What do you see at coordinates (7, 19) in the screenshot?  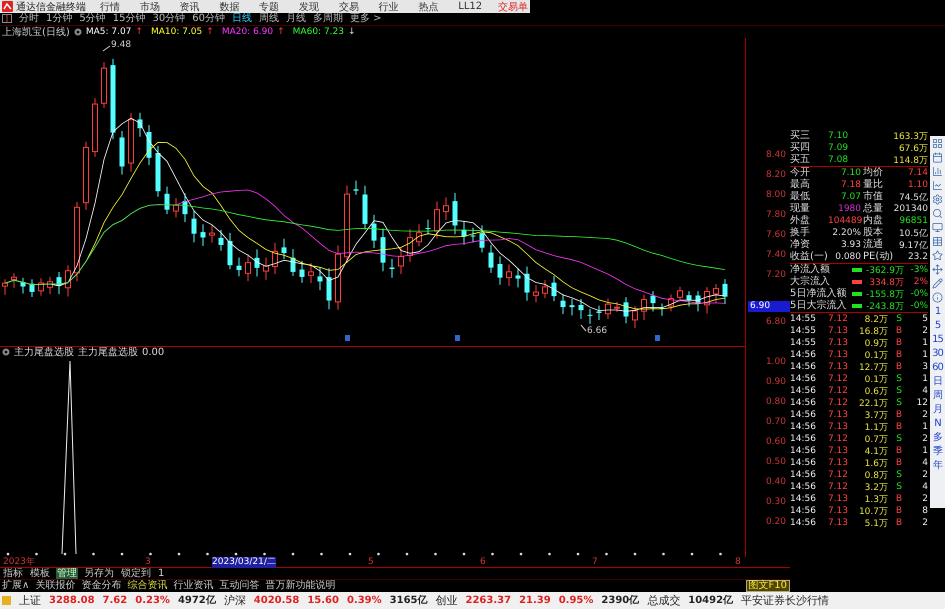 I see `layout-icon` at bounding box center [7, 19].